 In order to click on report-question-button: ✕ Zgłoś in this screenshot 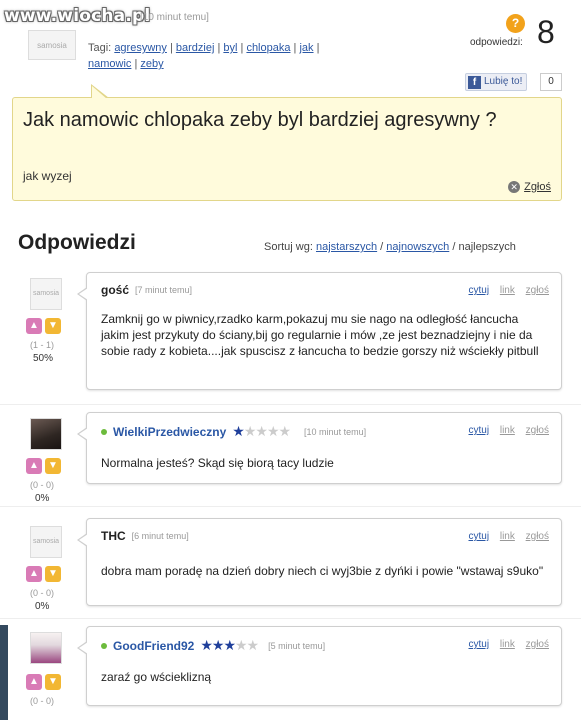, I will do `click(529, 187)`.